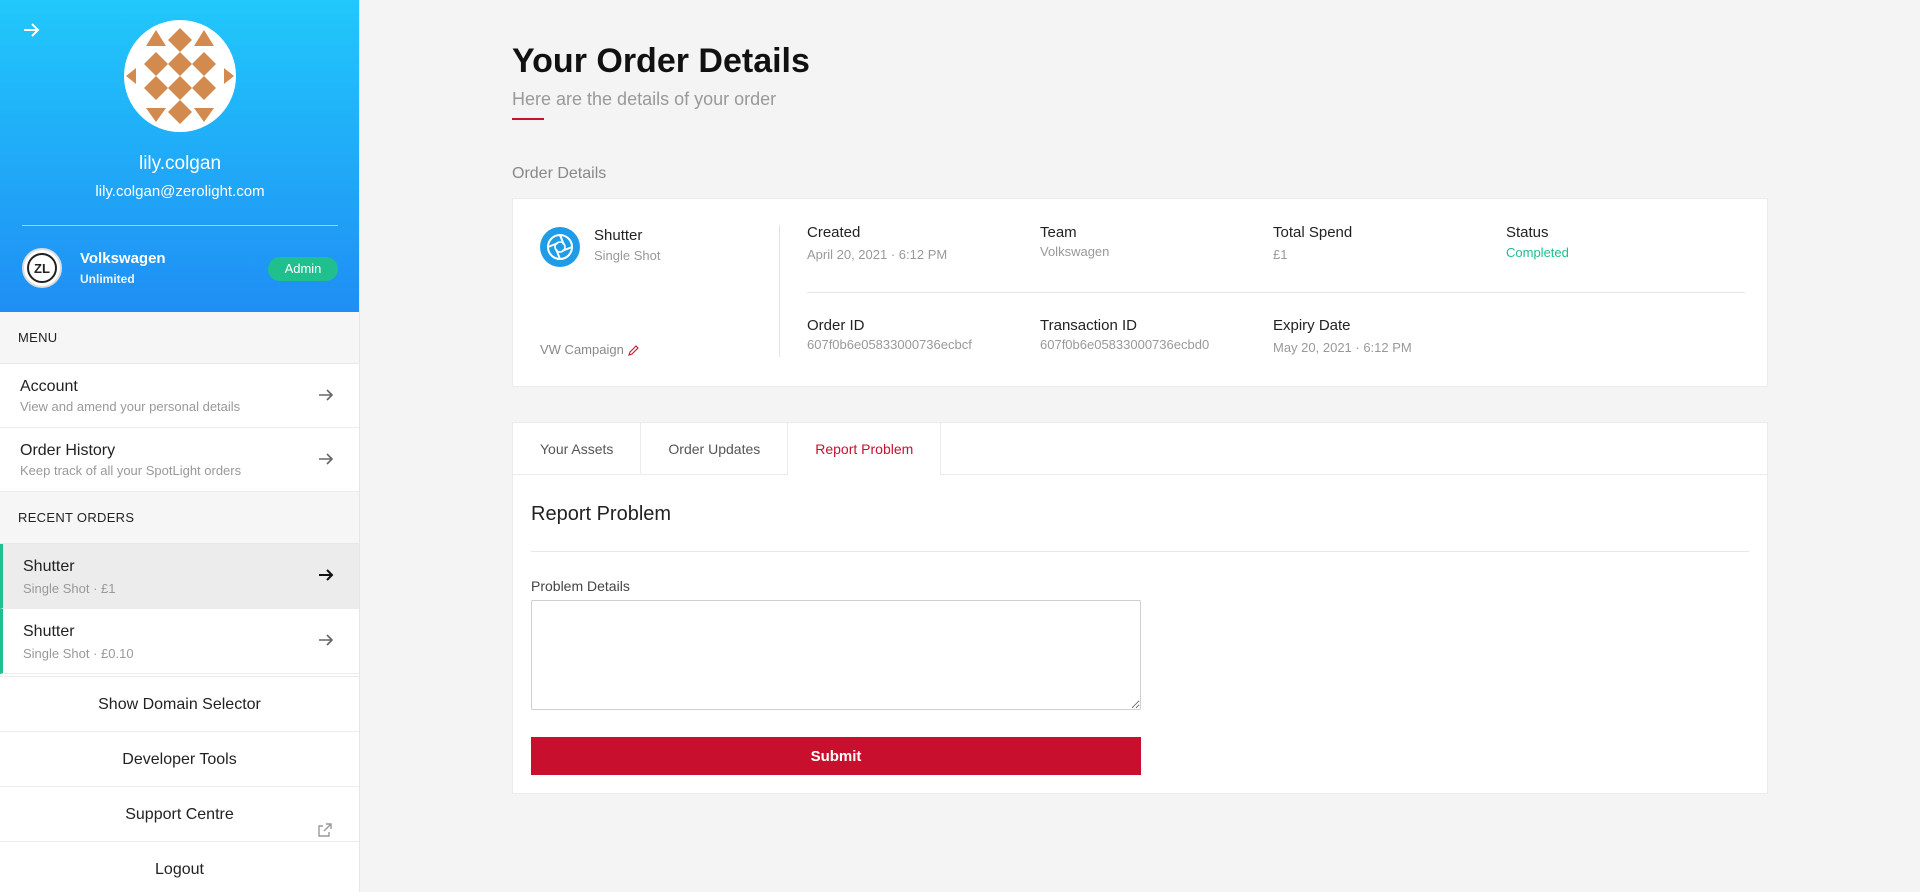 The width and height of the screenshot is (1920, 892). I want to click on menu-item-title: Order History, so click(68, 450).